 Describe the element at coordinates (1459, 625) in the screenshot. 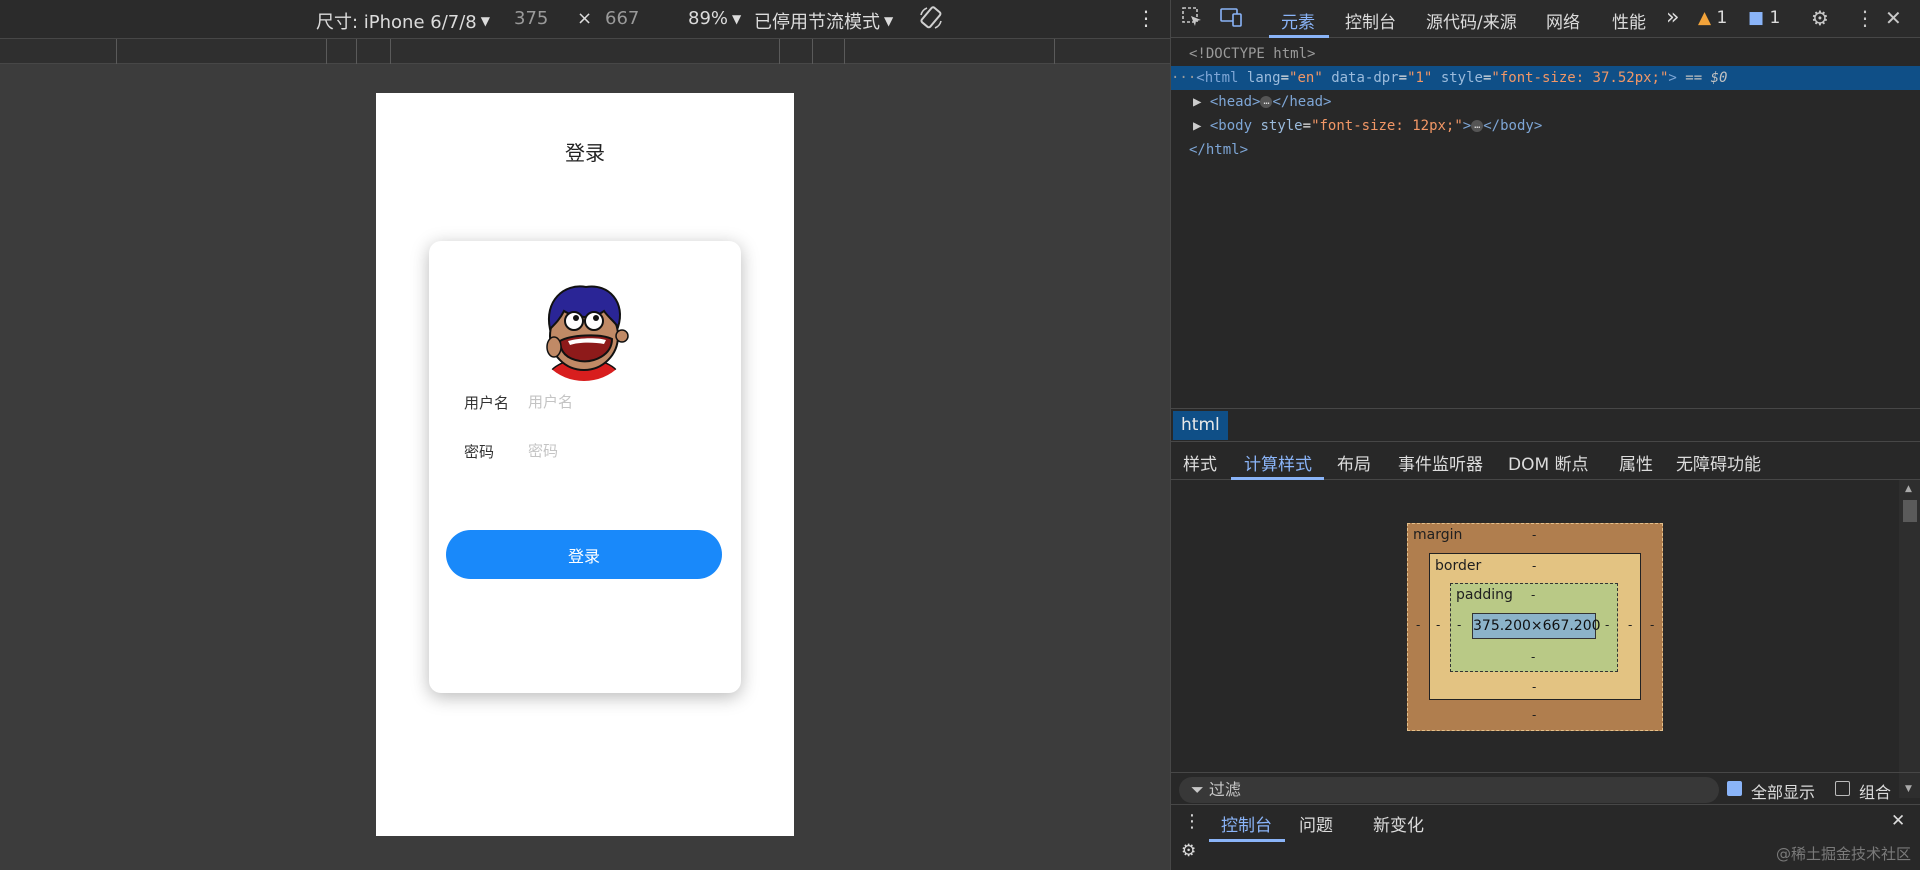

I see `padding-left-value: -` at that location.